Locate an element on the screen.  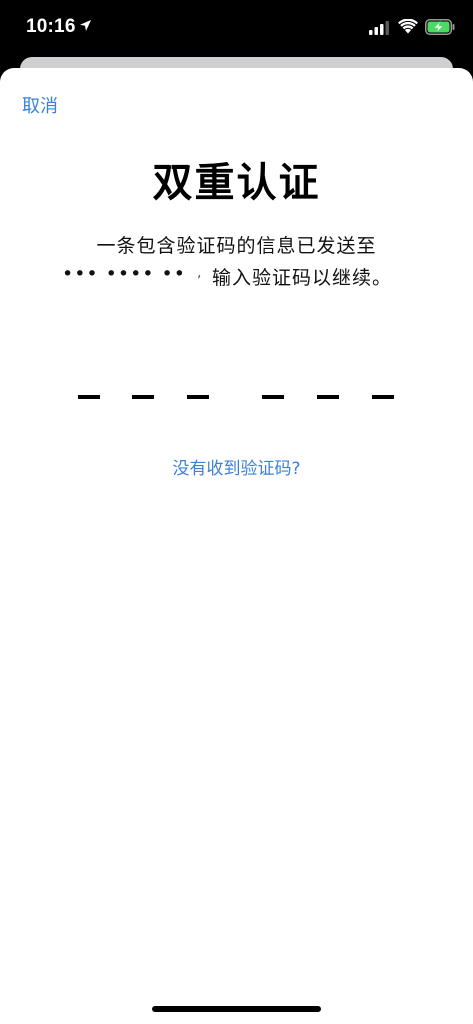
message-line-1: 一条包含验证码的信息已发送至 is located at coordinates (236, 246).